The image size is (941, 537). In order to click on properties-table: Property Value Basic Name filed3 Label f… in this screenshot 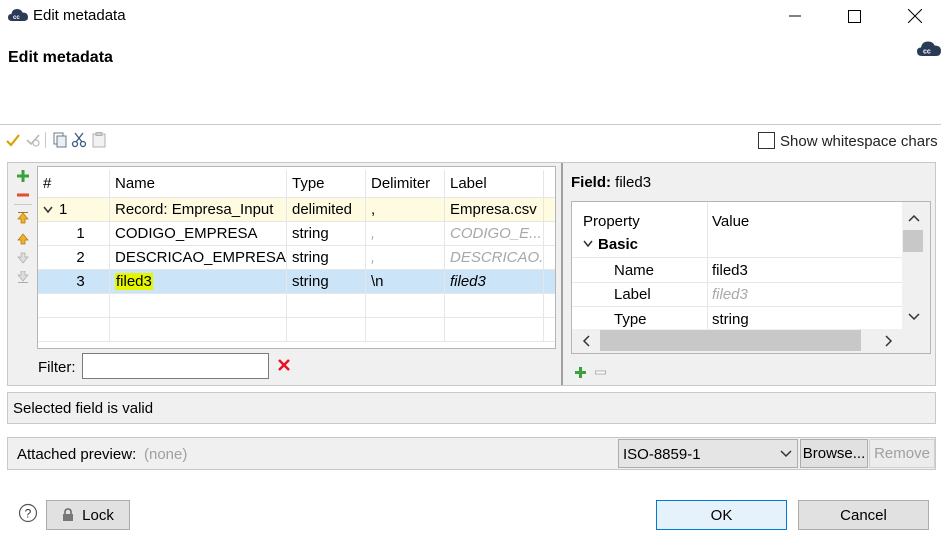, I will do `click(751, 277)`.